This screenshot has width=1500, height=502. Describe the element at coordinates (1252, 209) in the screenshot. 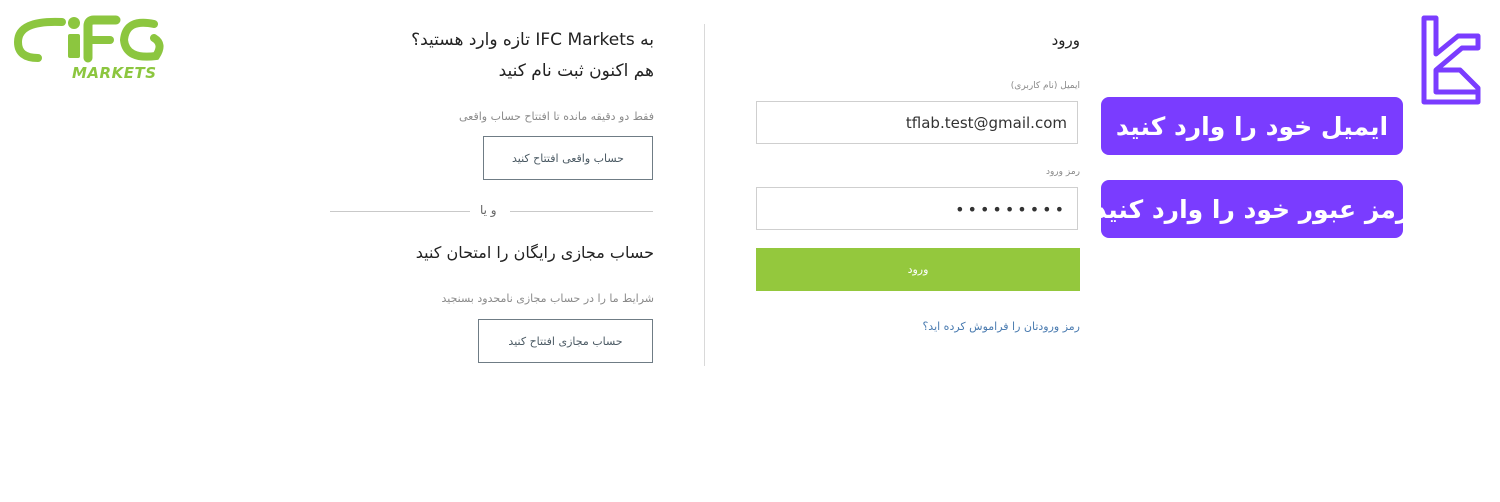

I see `password-callout: رمز عبور خود را وارد کنید` at that location.